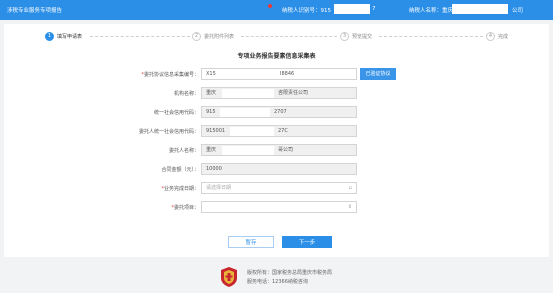 The image size is (553, 293). What do you see at coordinates (307, 242) in the screenshot?
I see `next-step-button: 下一步` at bounding box center [307, 242].